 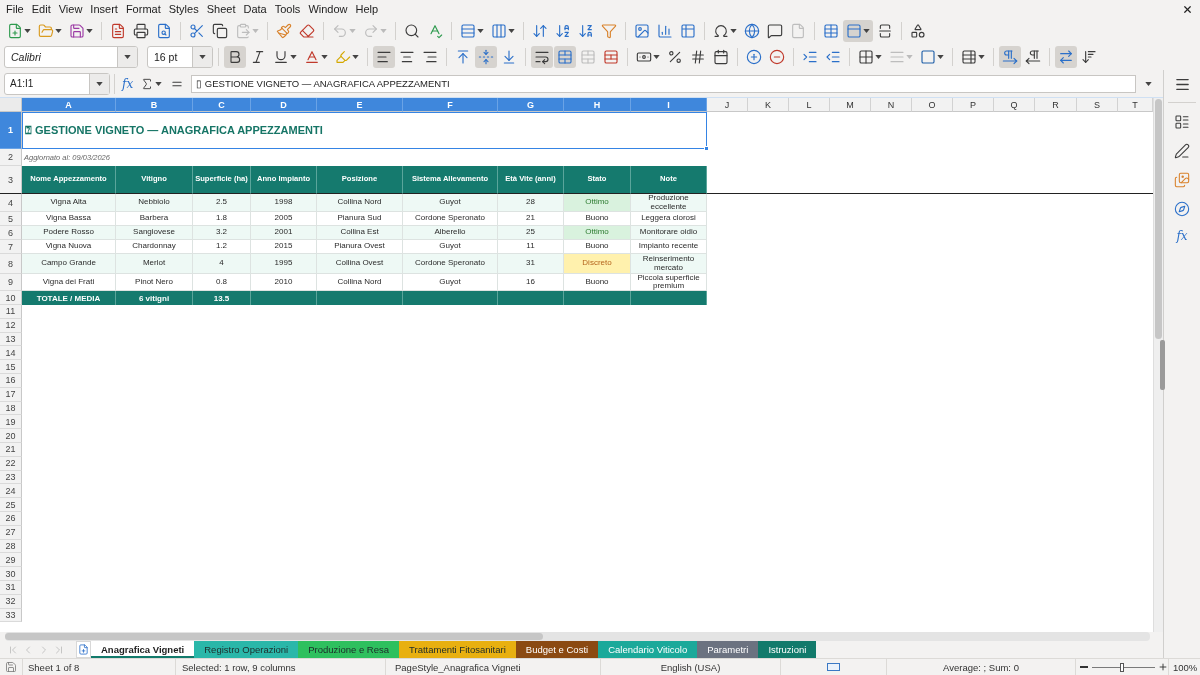 I want to click on menu-item: Window, so click(x=328, y=9).